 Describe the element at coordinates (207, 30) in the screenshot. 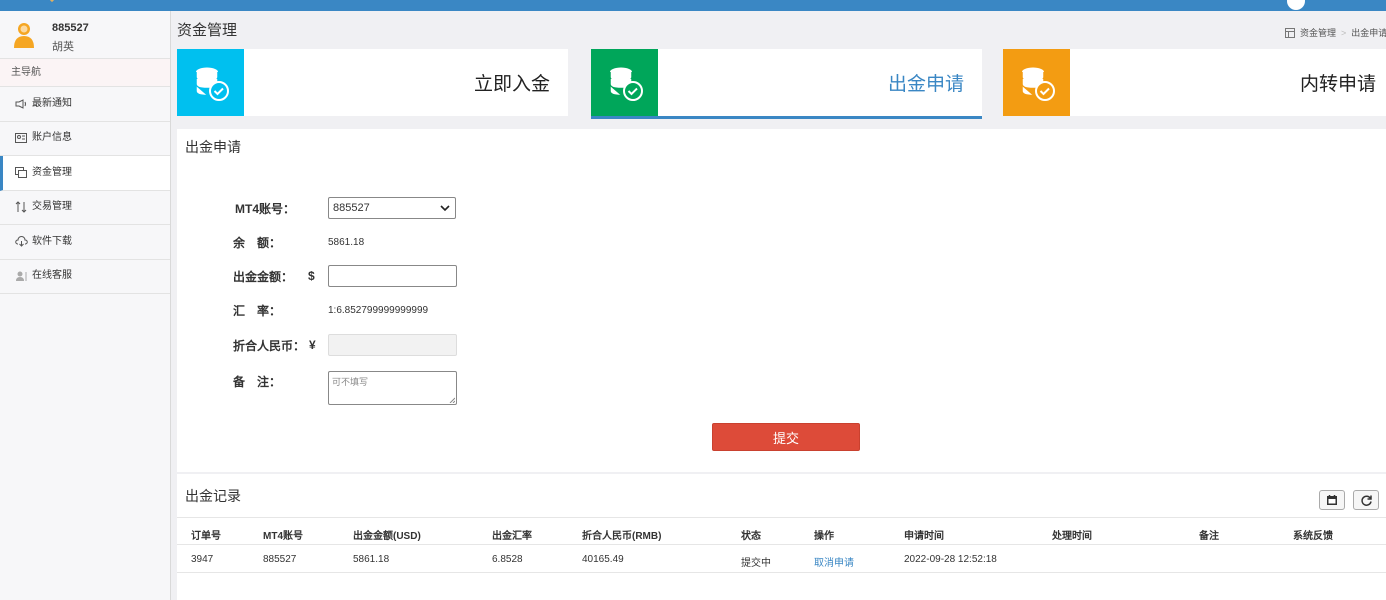

I see `page-title: 资金管理` at that location.